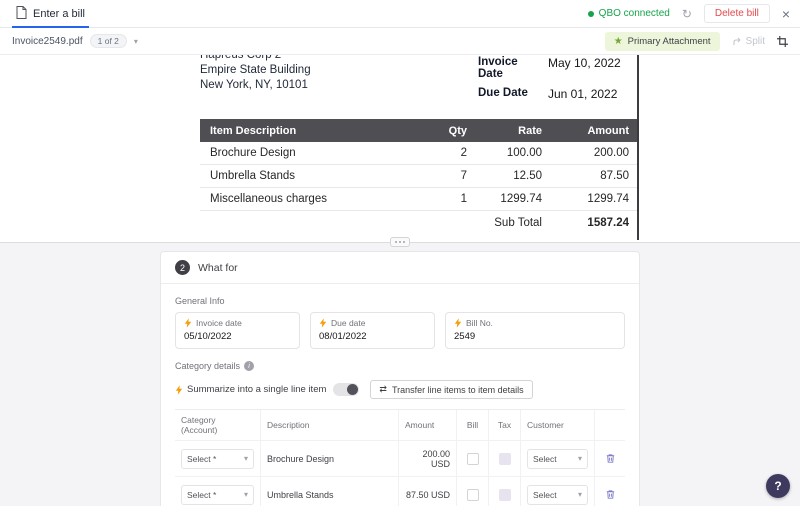 Image resolution: width=800 pixels, height=506 pixels. I want to click on delete-bill-button: Delete bill, so click(736, 13).